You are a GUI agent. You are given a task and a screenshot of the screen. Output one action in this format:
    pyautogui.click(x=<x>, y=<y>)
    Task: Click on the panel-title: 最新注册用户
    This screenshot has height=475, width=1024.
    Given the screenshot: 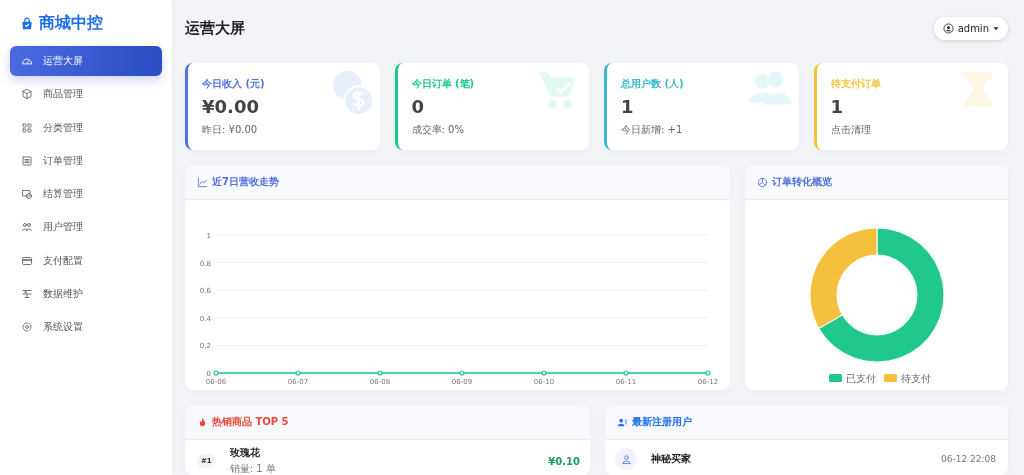 What is the action you would take?
    pyautogui.click(x=662, y=422)
    